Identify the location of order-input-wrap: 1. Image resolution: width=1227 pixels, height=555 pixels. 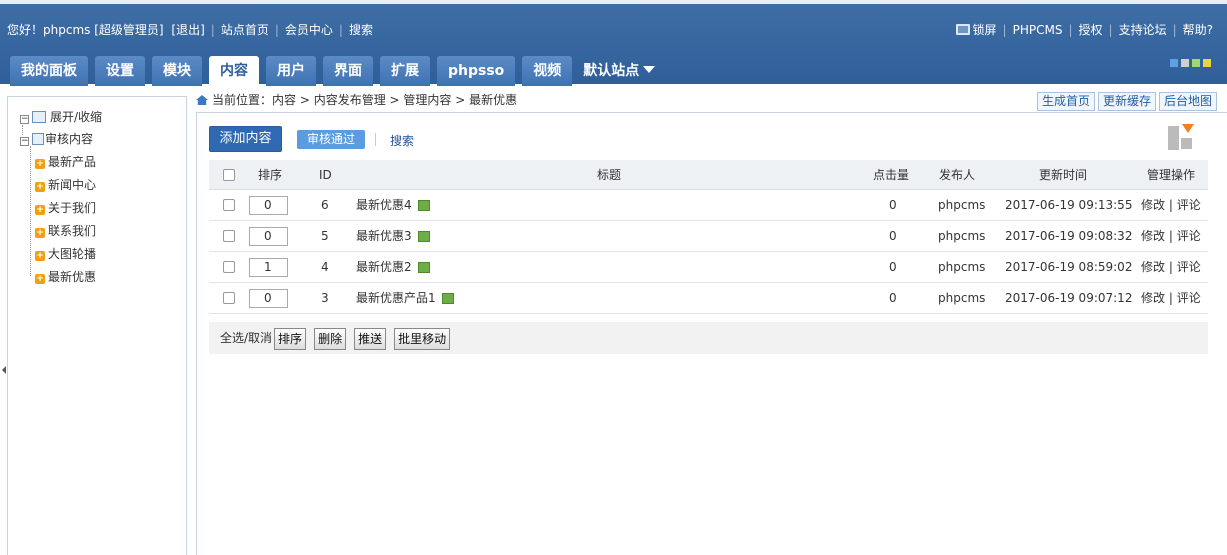
(268, 267).